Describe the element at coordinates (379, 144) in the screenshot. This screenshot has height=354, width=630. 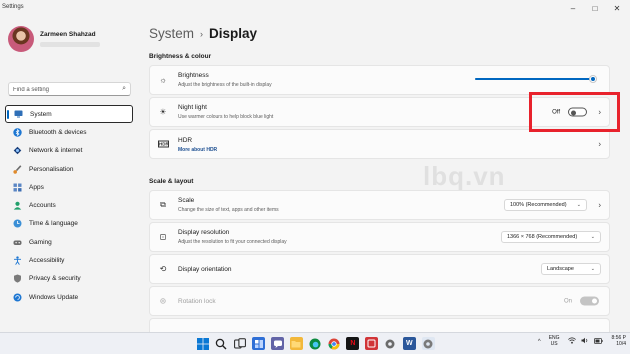
I see `hdr-card: HDR HDR More about HDR ›` at that location.